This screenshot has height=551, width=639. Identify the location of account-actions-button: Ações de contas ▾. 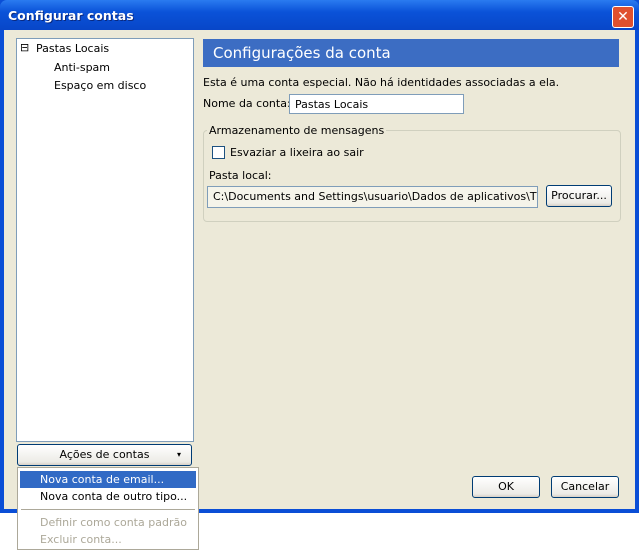
(104, 455).